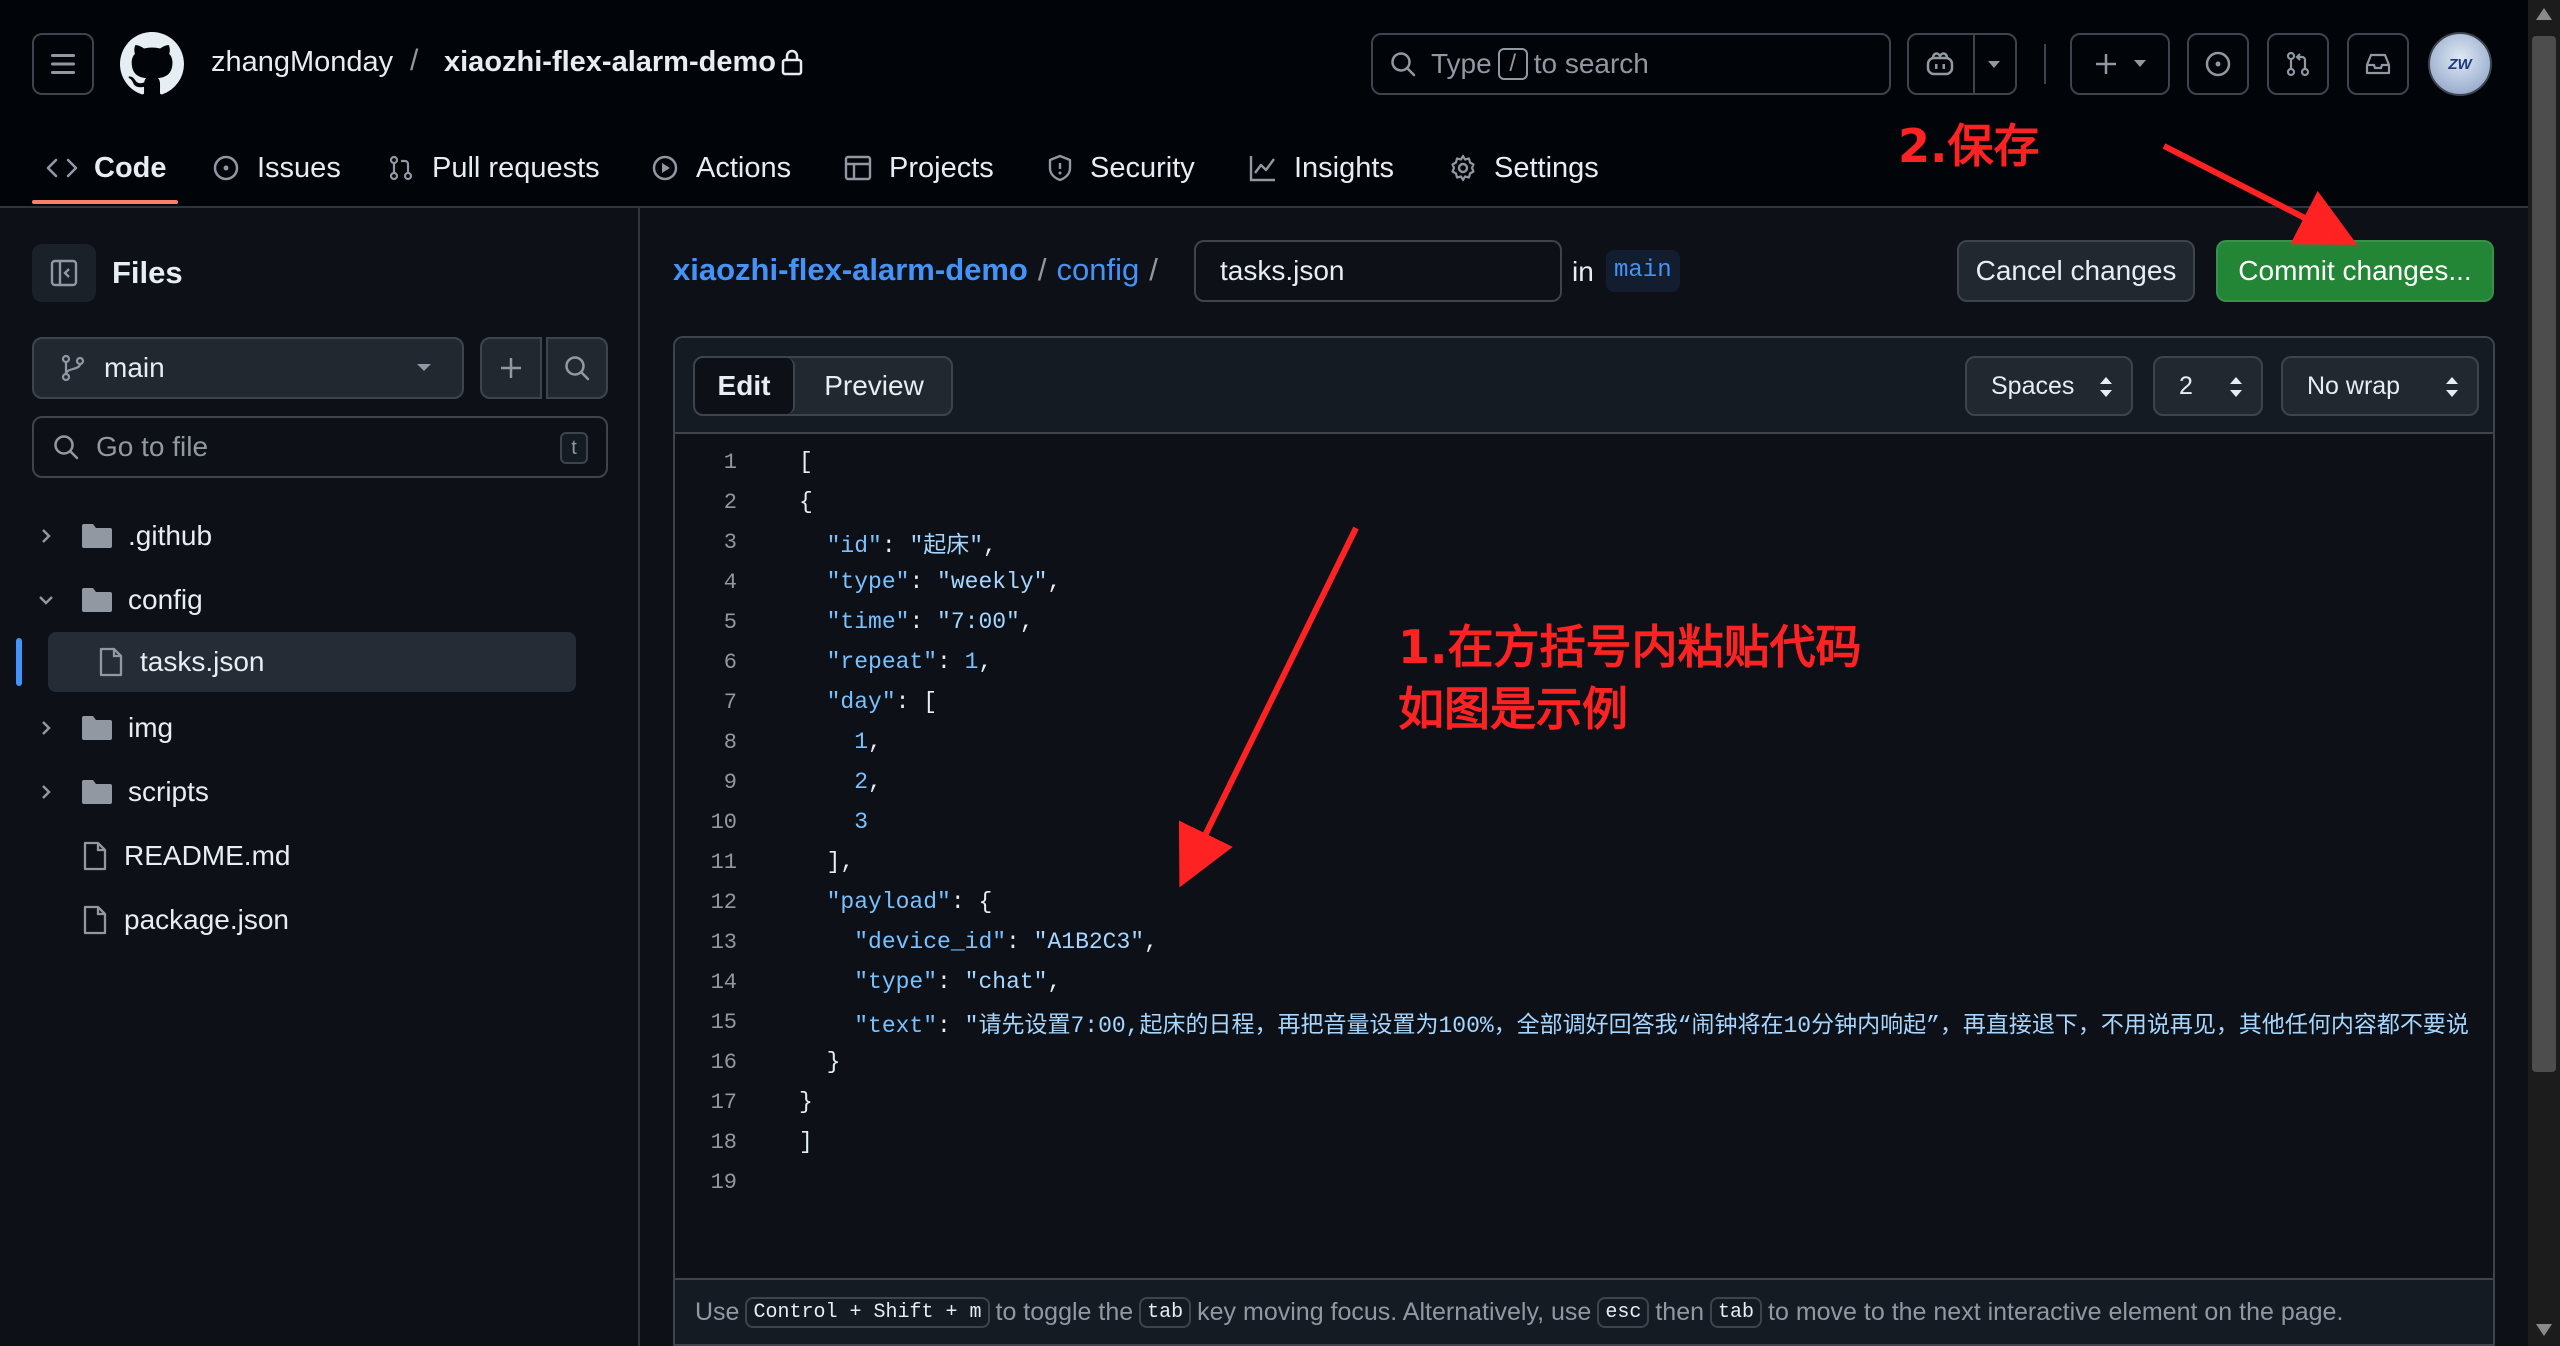 The image size is (2560, 1346). What do you see at coordinates (1583, 271) in the screenshot?
I see `in-branch-label: in` at bounding box center [1583, 271].